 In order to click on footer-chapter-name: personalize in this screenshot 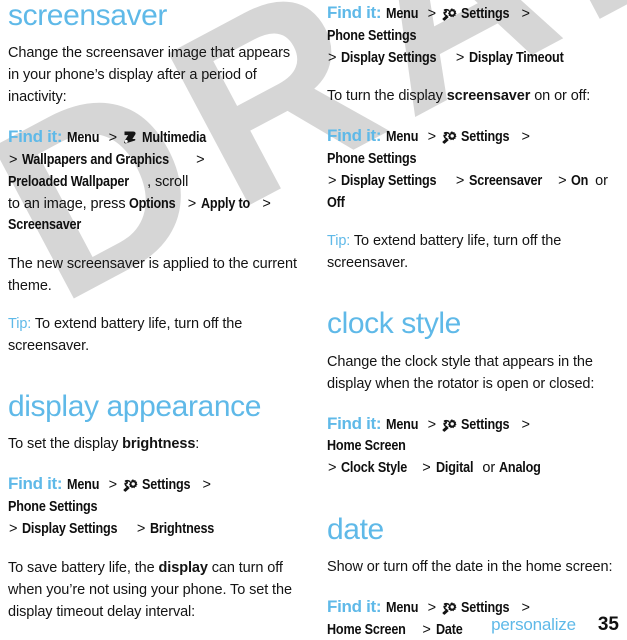, I will do `click(533, 624)`.